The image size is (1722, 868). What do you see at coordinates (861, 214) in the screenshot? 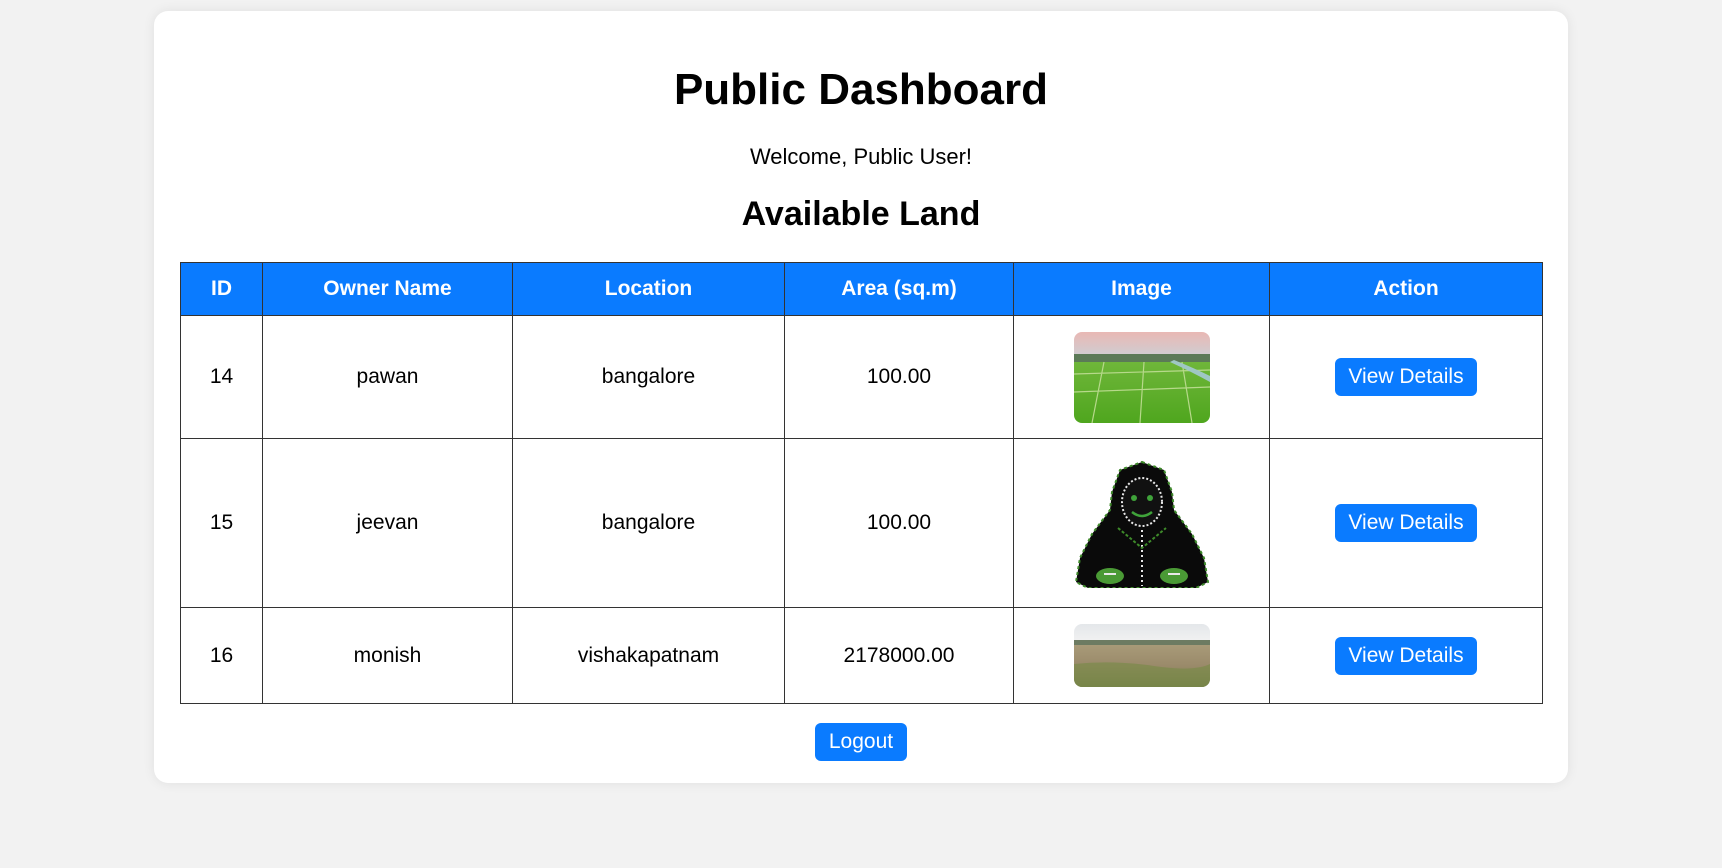
I see `section-title: Available Land` at bounding box center [861, 214].